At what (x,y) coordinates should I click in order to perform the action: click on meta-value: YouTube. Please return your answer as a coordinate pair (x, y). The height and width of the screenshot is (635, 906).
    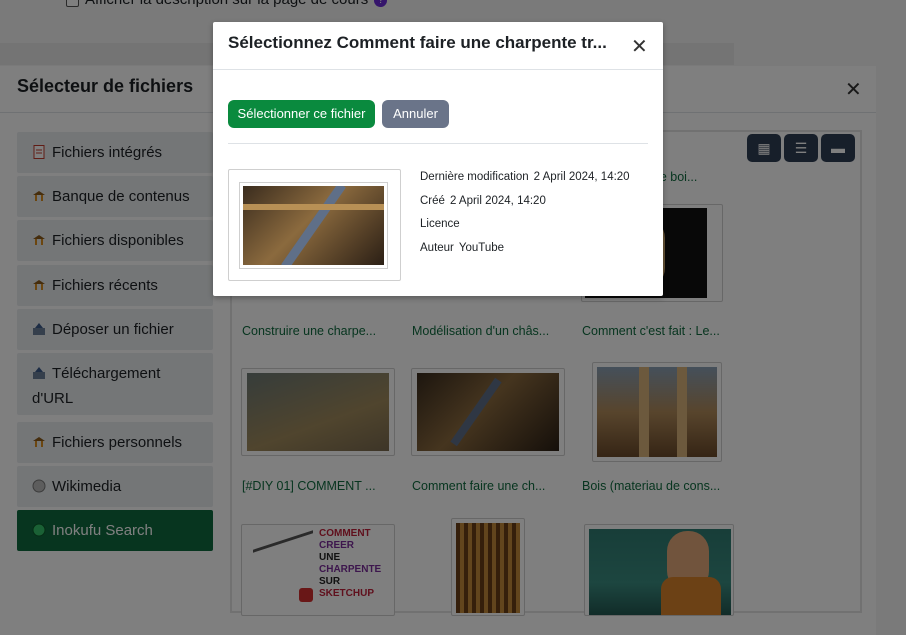
    Looking at the image, I should click on (481, 248).